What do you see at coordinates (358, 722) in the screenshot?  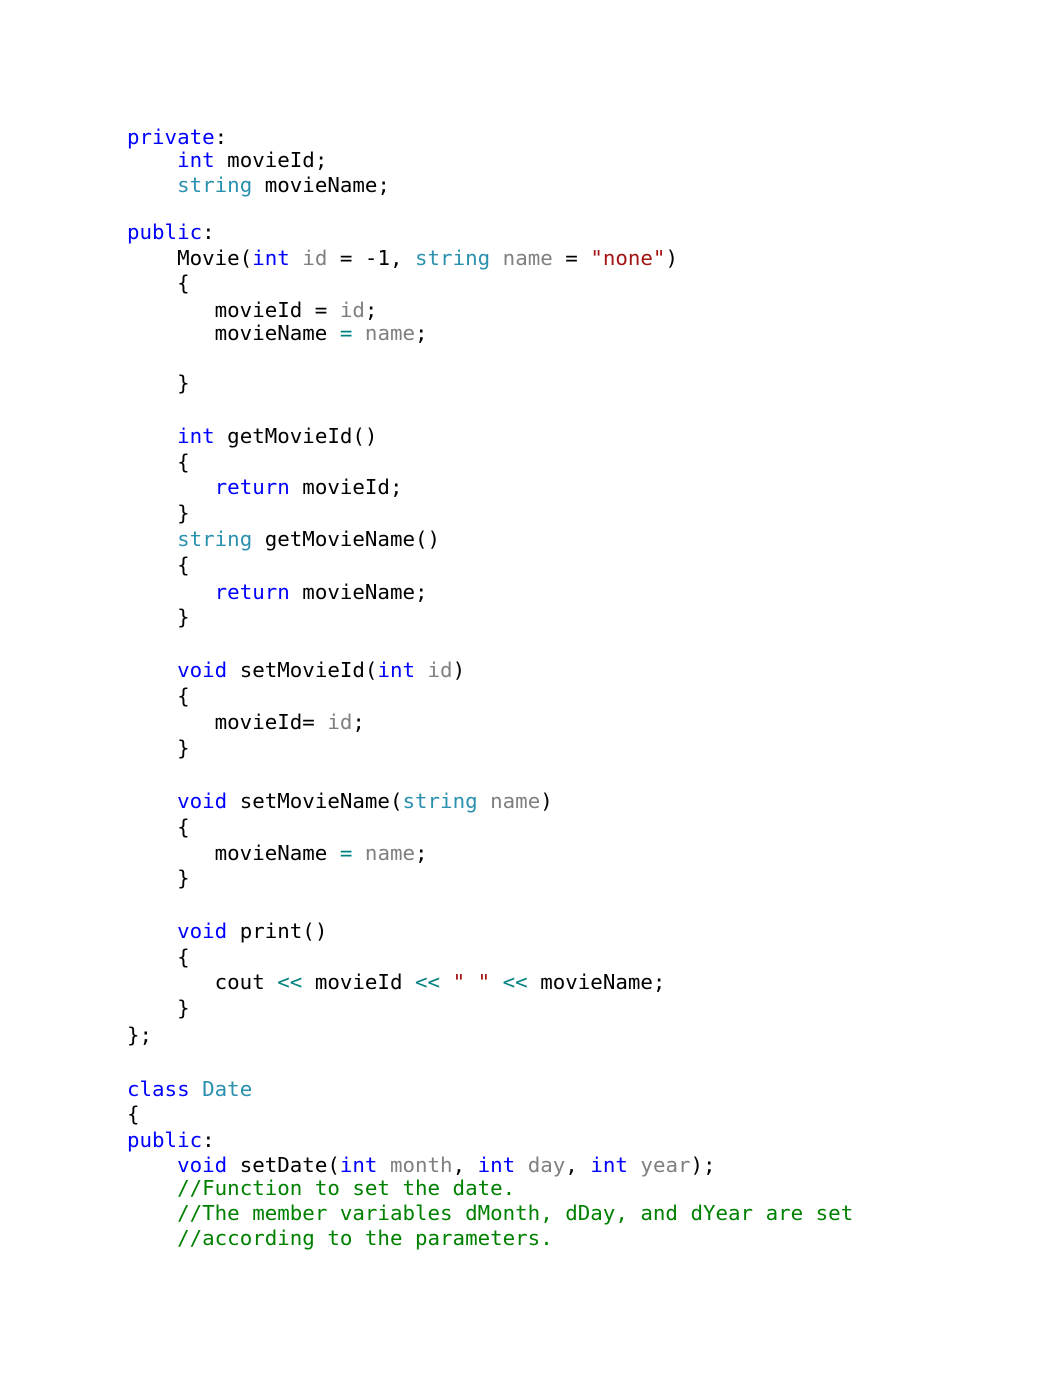 I see `code-text: ;` at bounding box center [358, 722].